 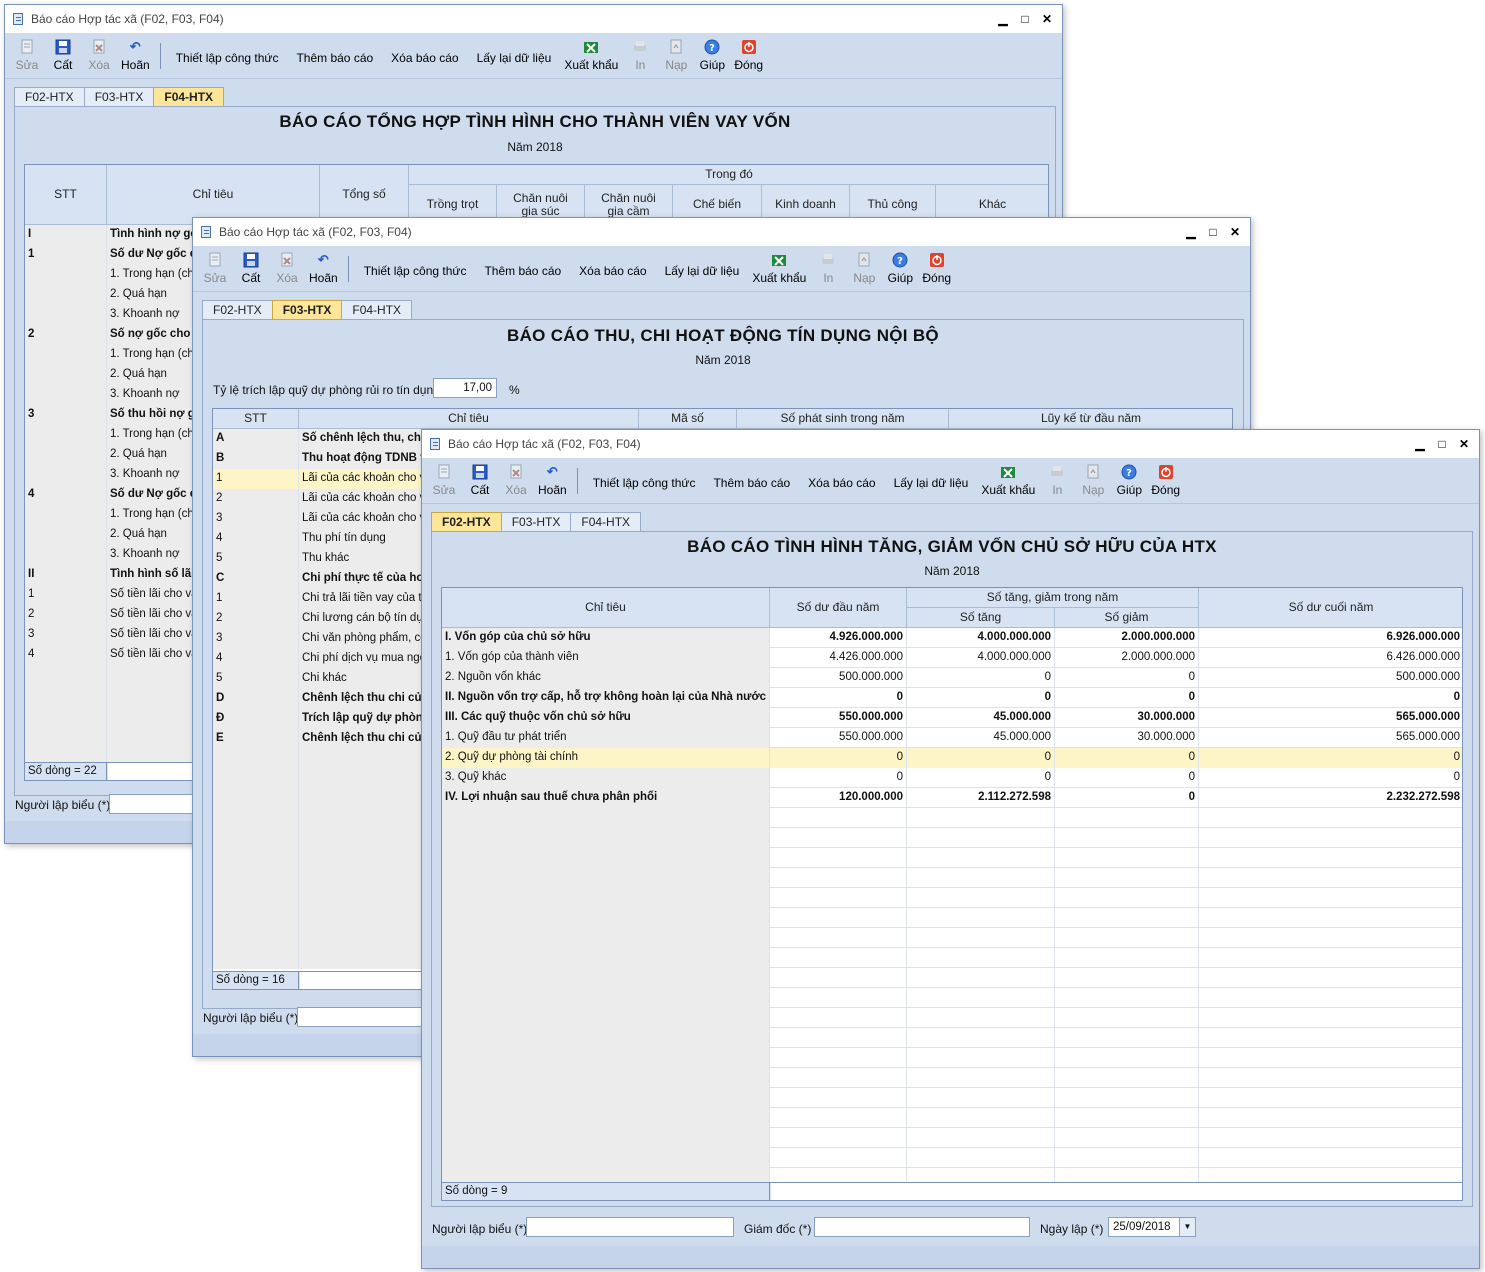 What do you see at coordinates (465, 388) in the screenshot?
I see `provision-rate-input: 17,00` at bounding box center [465, 388].